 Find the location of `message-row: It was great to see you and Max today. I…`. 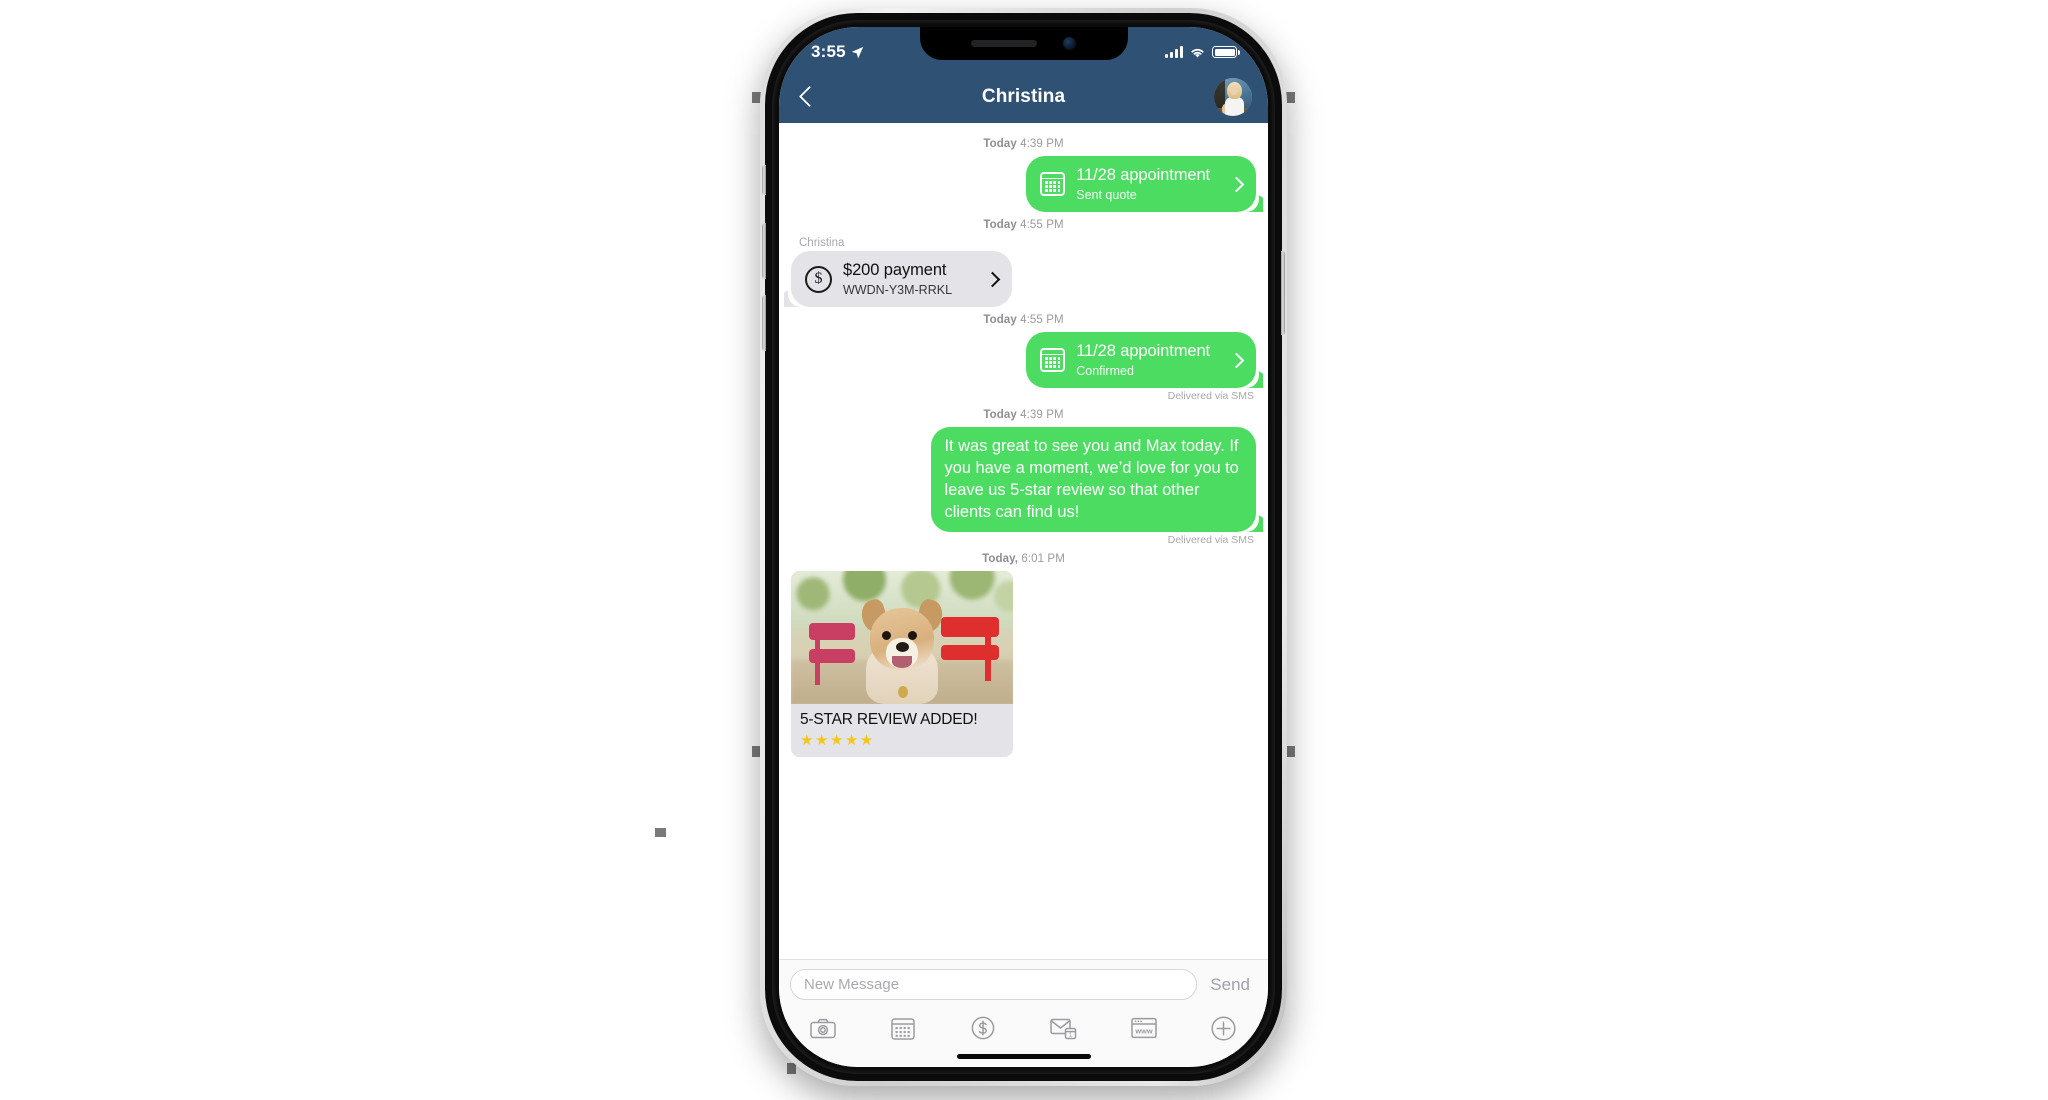

message-row: It was great to see you and Max today. I… is located at coordinates (1023, 480).